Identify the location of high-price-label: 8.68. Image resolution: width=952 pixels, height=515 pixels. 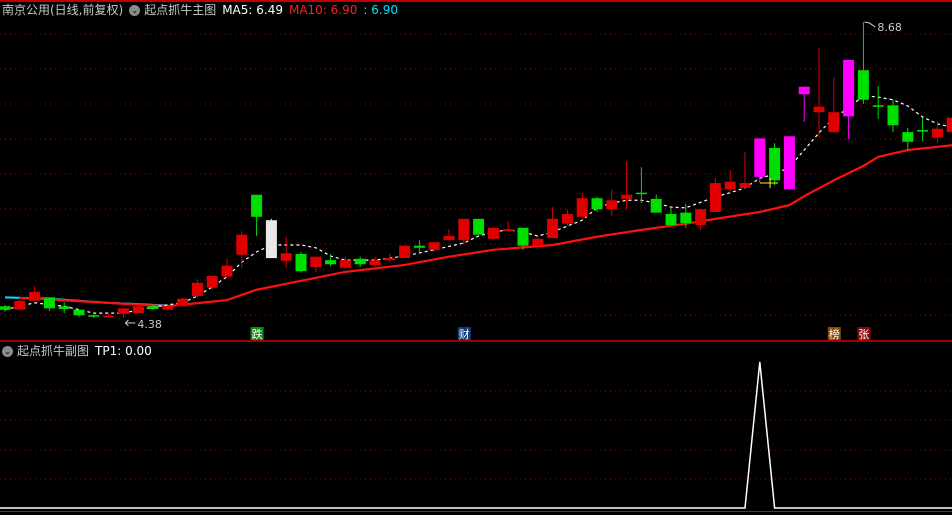
(889, 27).